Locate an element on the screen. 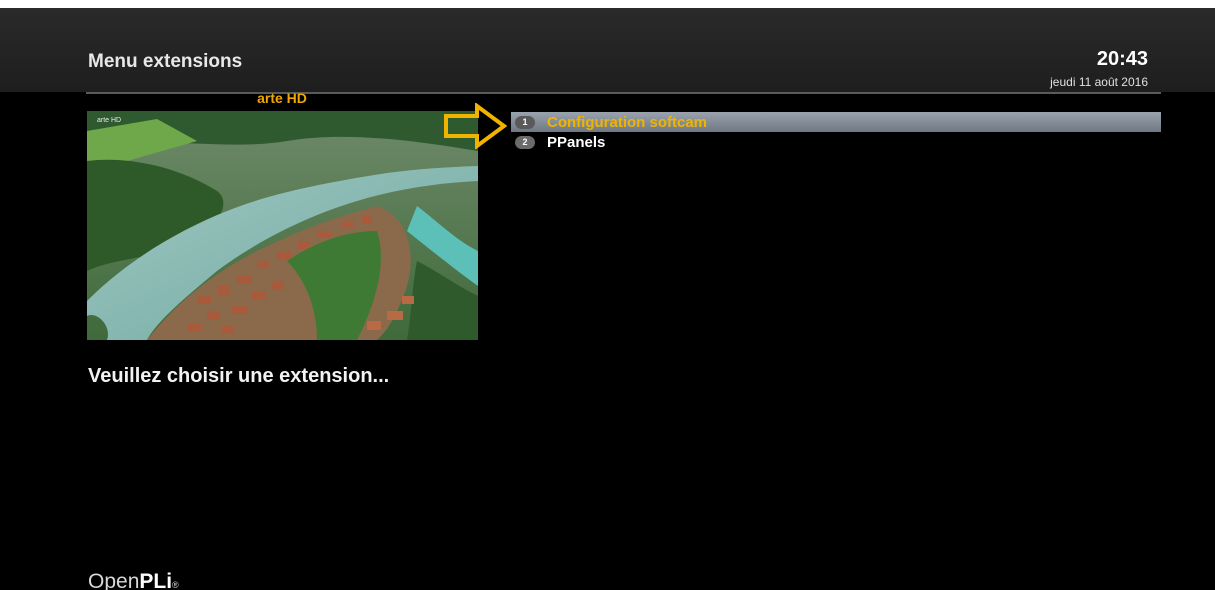 This screenshot has width=1215, height=590. channel-watermark: arte HD is located at coordinates (109, 120).